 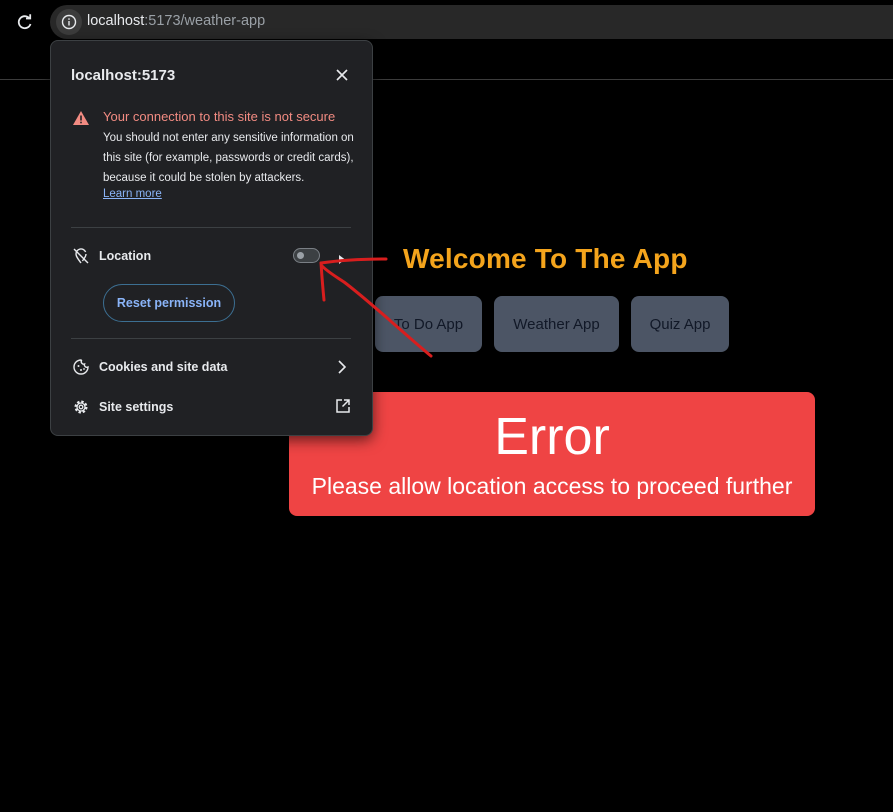 I want to click on site-settings-label: Site settings, so click(x=136, y=407).